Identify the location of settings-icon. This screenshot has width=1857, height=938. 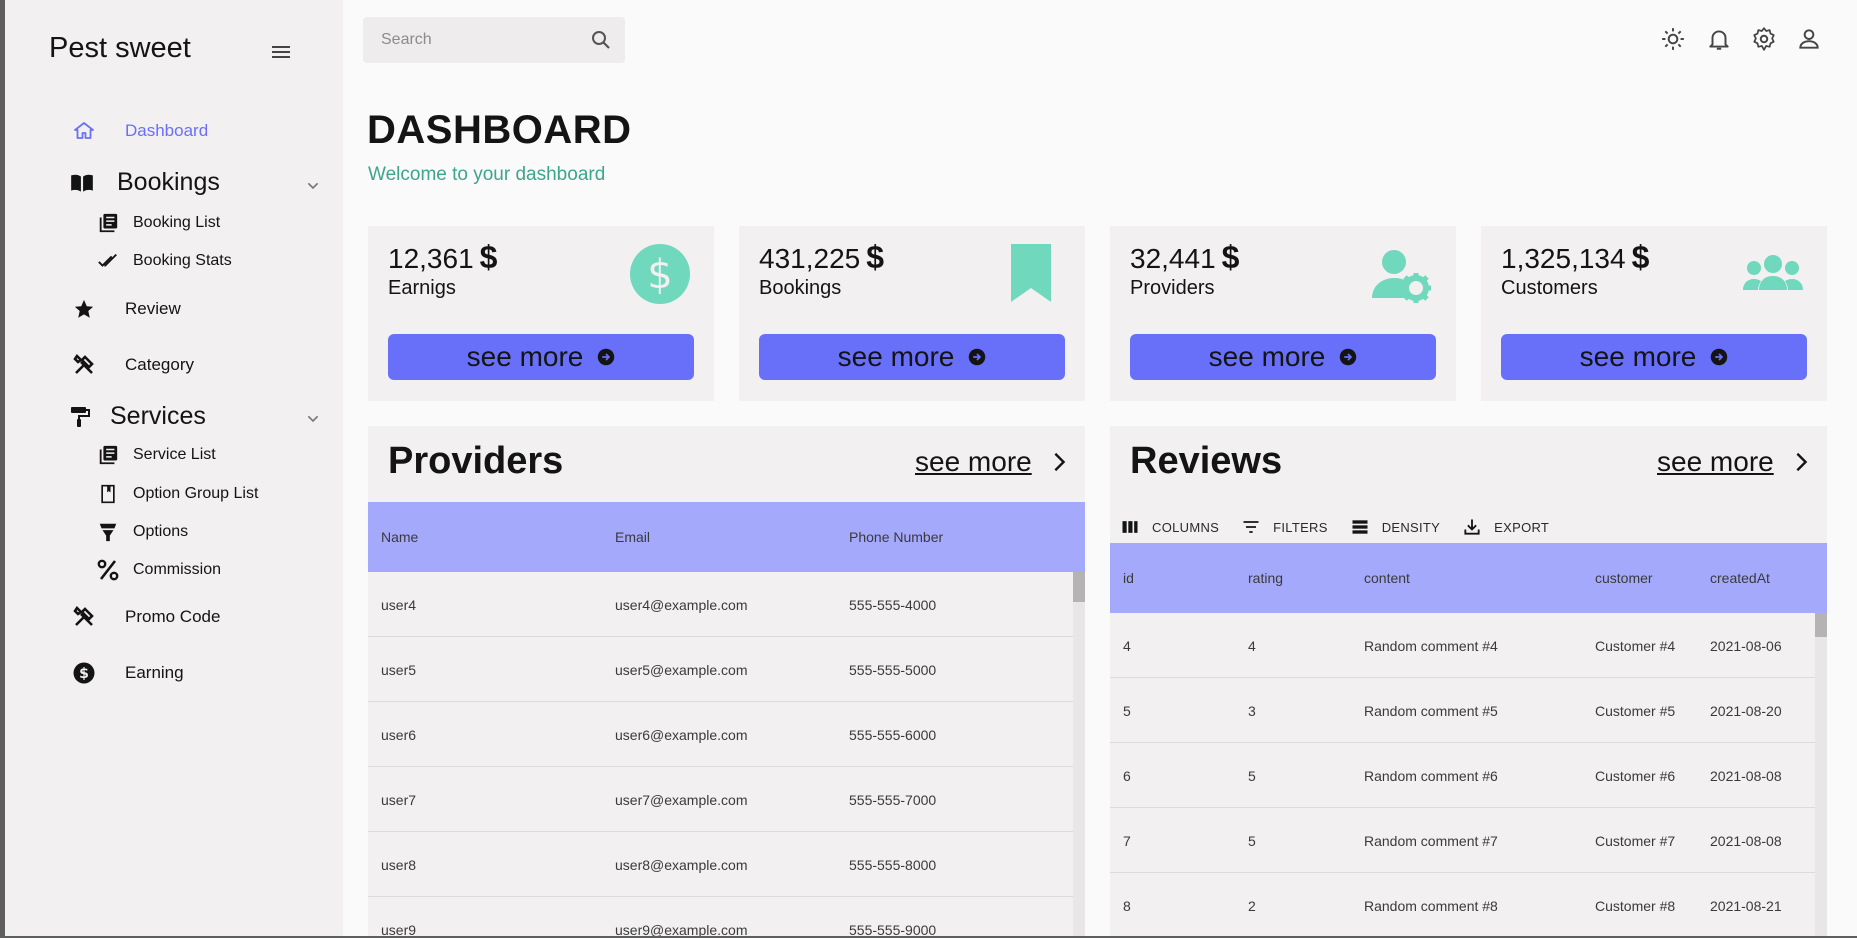
(1764, 39).